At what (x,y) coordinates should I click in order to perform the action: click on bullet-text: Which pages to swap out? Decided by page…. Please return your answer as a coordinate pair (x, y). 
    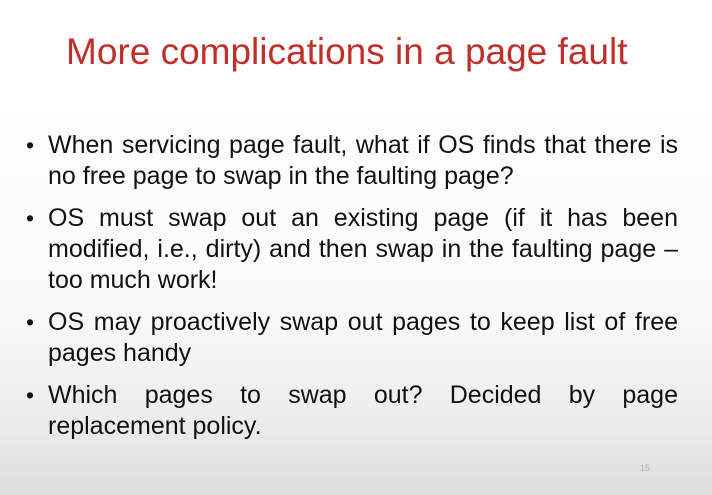
    Looking at the image, I should click on (363, 410).